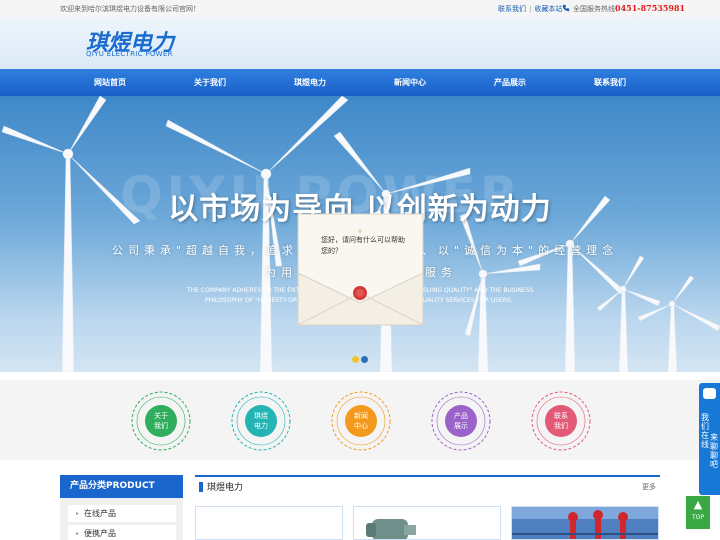 The width and height of the screenshot is (720, 540). What do you see at coordinates (310, 82) in the screenshot?
I see `nav-qiyu: 琪煜电力` at bounding box center [310, 82].